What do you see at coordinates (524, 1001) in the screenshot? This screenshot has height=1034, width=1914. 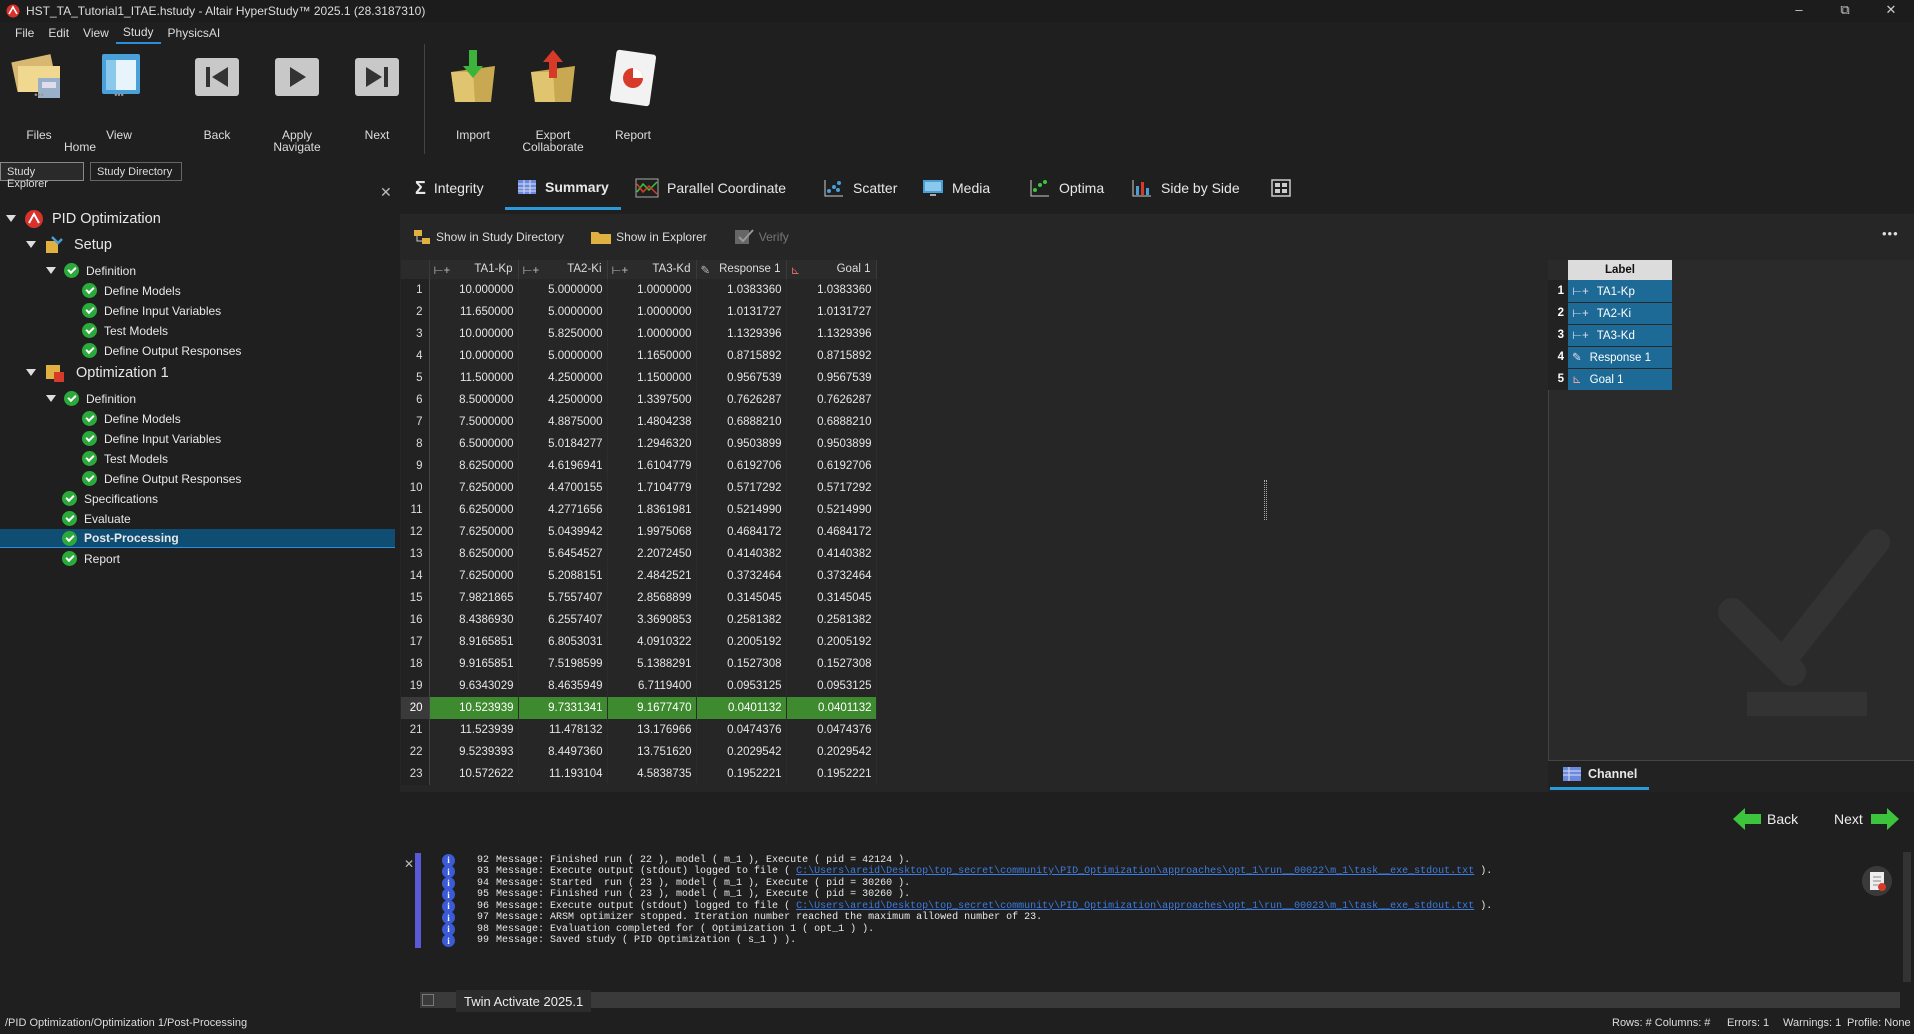 I see `twin-activate-tab: Twin Activate 2025.1` at bounding box center [524, 1001].